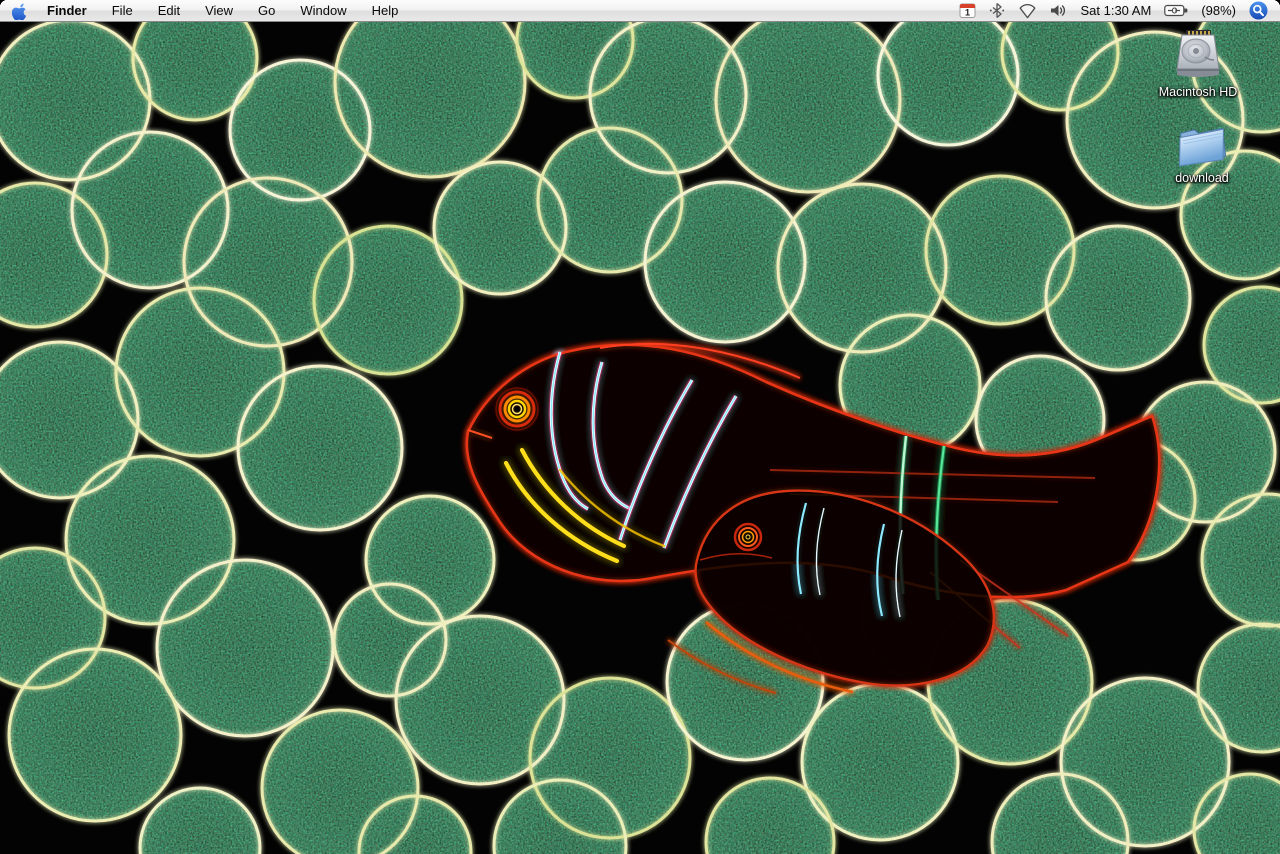 This screenshot has width=1280, height=854. What do you see at coordinates (266, 10) in the screenshot?
I see `menu-go: Go` at bounding box center [266, 10].